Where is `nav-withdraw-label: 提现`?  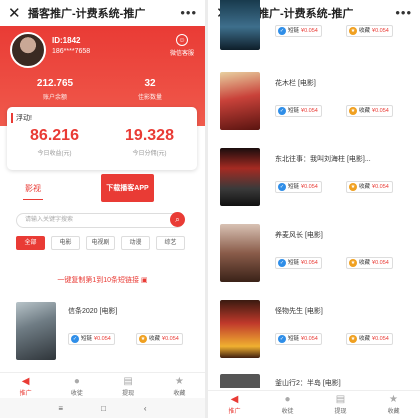
nav-withdraw-label: 提现 is located at coordinates (128, 394).